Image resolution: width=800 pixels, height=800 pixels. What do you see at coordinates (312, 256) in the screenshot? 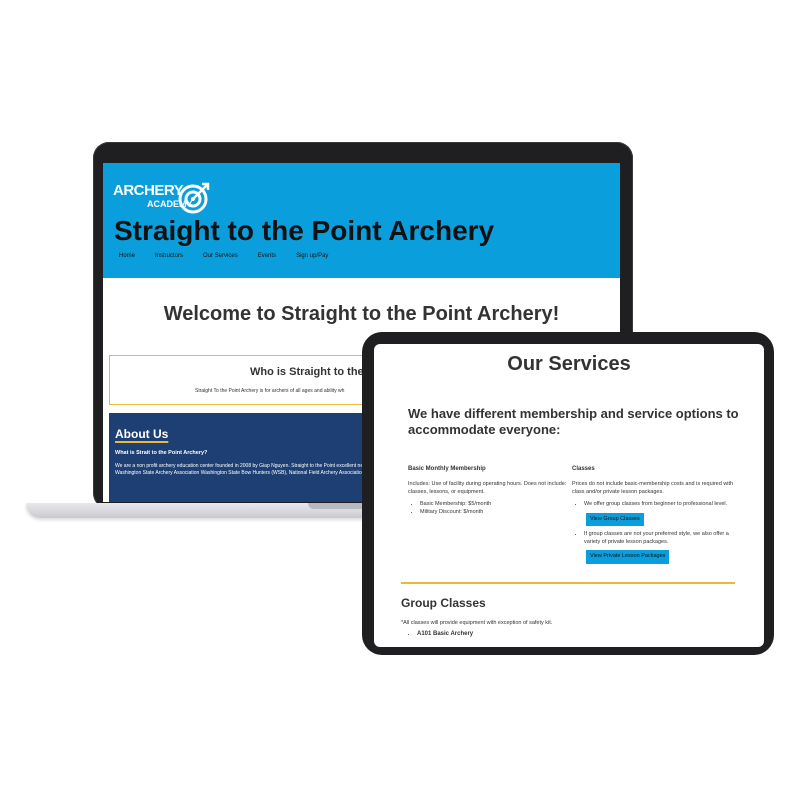
I see `nav-sign-up-pay: Sign up/Pay` at bounding box center [312, 256].